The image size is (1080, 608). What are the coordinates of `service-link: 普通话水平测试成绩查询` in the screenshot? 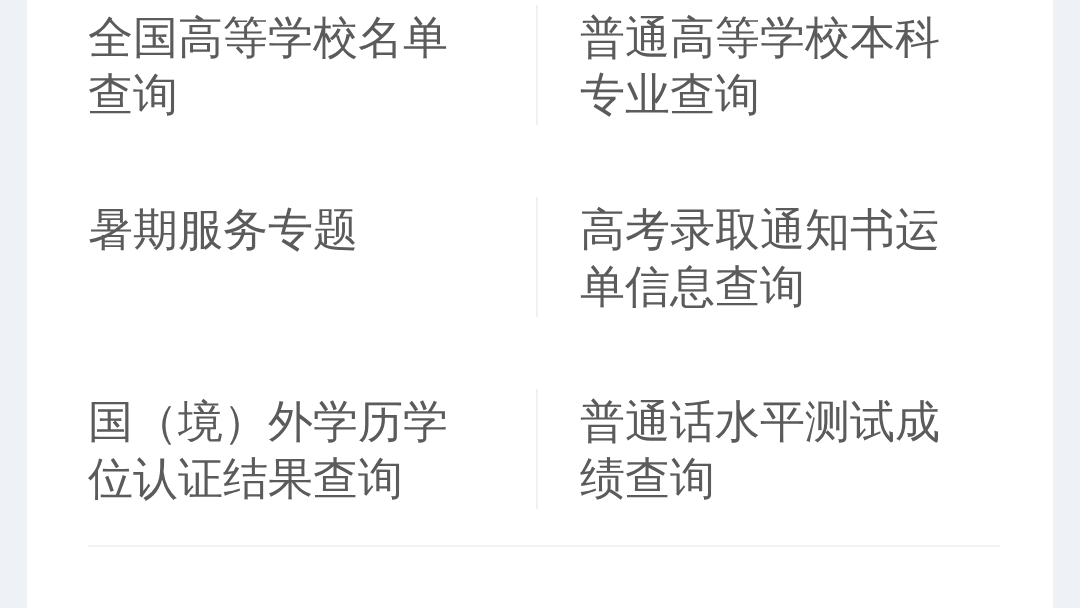 It's located at (767, 450).